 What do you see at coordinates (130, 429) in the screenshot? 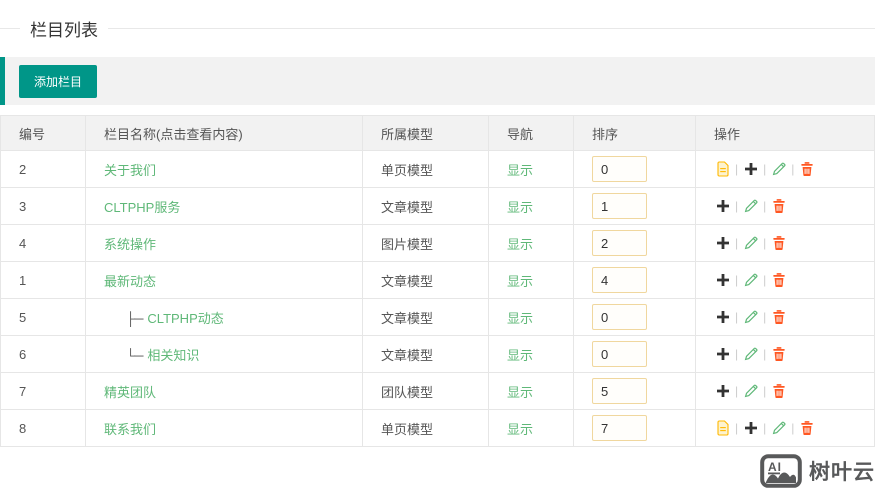
I see `column-name-link: 联系我们` at bounding box center [130, 429].